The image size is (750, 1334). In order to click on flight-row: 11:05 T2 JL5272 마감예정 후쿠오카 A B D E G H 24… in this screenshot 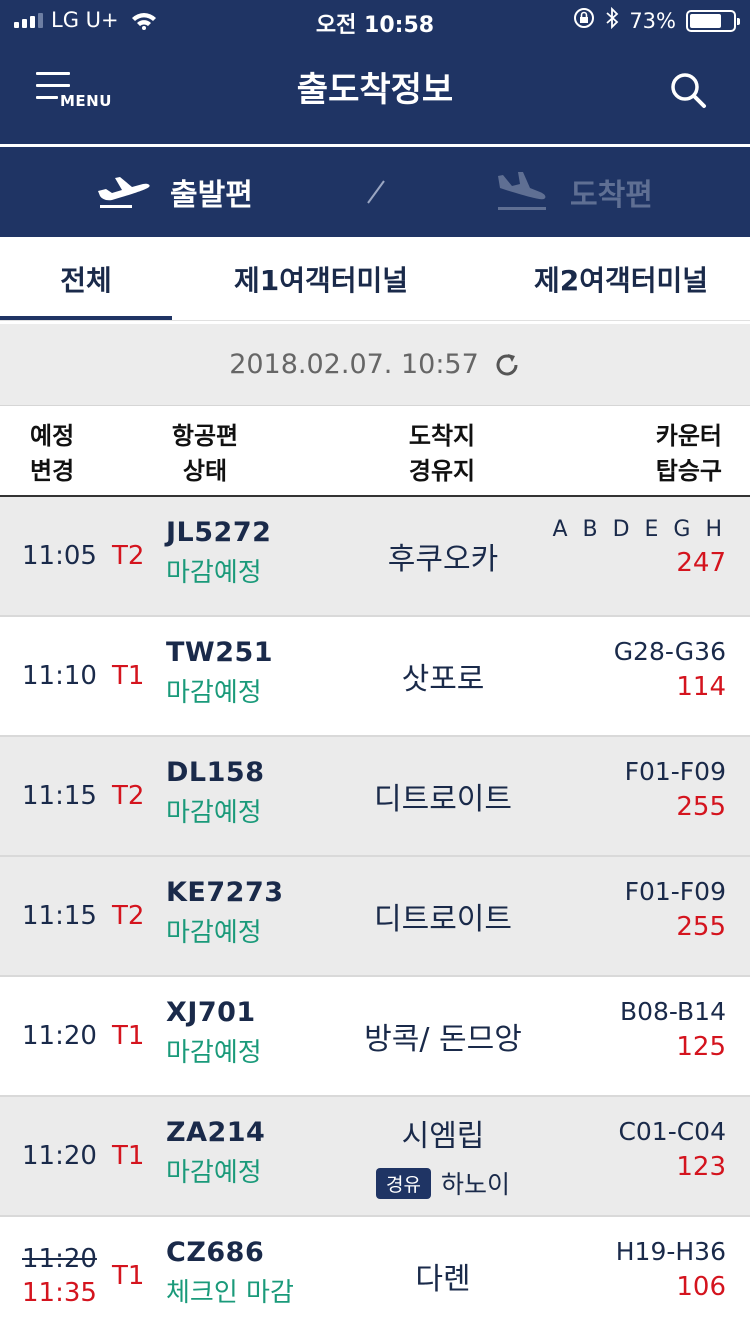, I will do `click(375, 557)`.